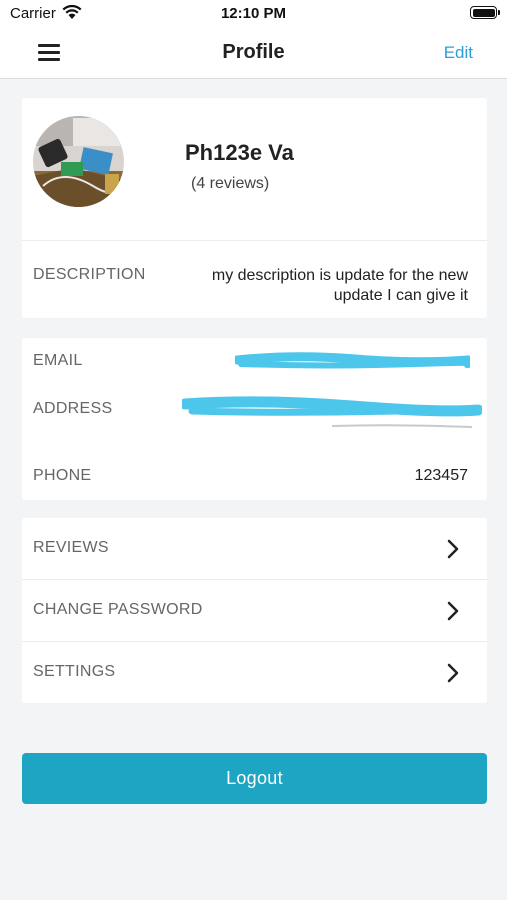  I want to click on page-title: Profile, so click(253, 52).